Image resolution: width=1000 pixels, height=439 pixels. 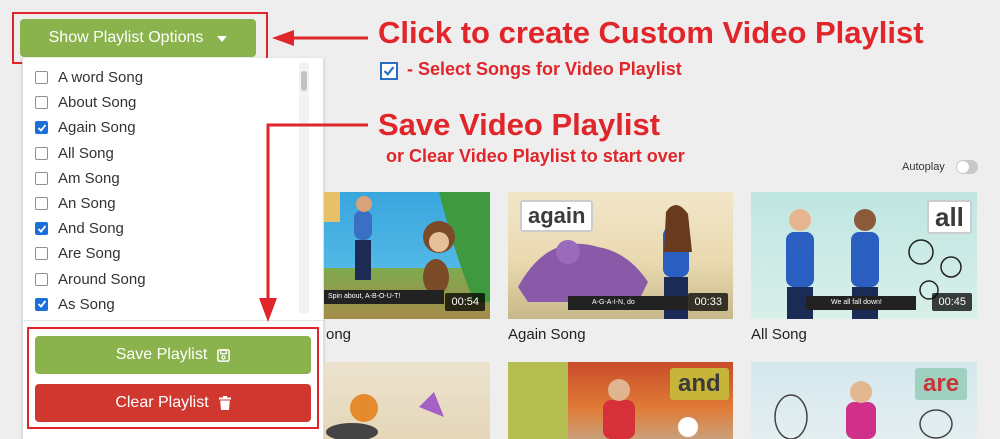 What do you see at coordinates (963, 167) in the screenshot?
I see `toggle-knob` at bounding box center [963, 167].